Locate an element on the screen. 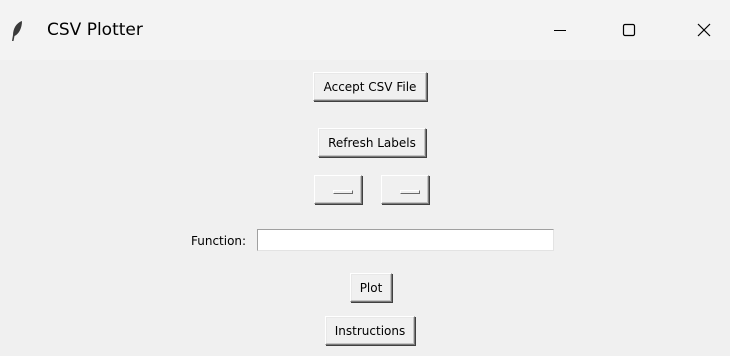 This screenshot has width=730, height=356. y-column-dropdown is located at coordinates (405, 189).